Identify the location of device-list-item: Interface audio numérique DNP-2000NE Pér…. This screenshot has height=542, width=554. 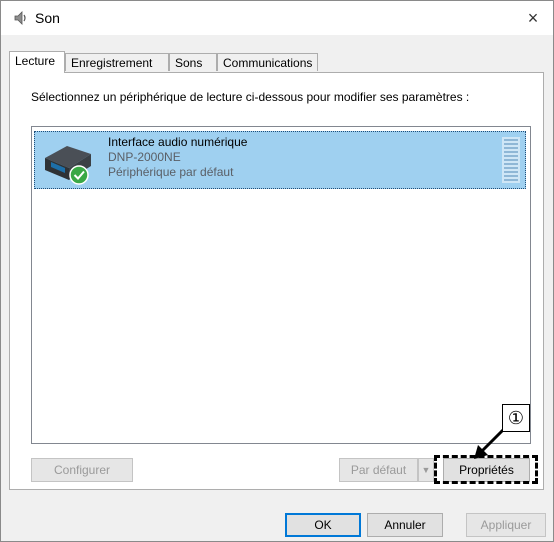
(280, 160).